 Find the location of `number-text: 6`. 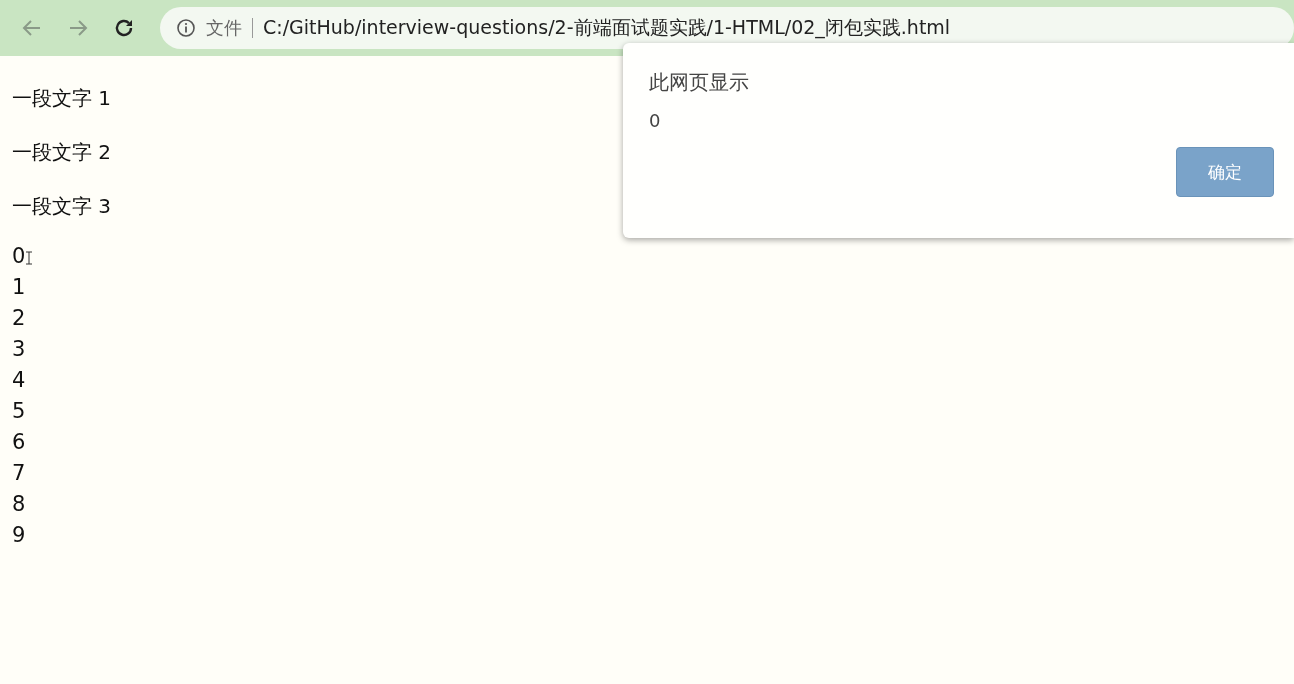

number-text: 6 is located at coordinates (19, 441).